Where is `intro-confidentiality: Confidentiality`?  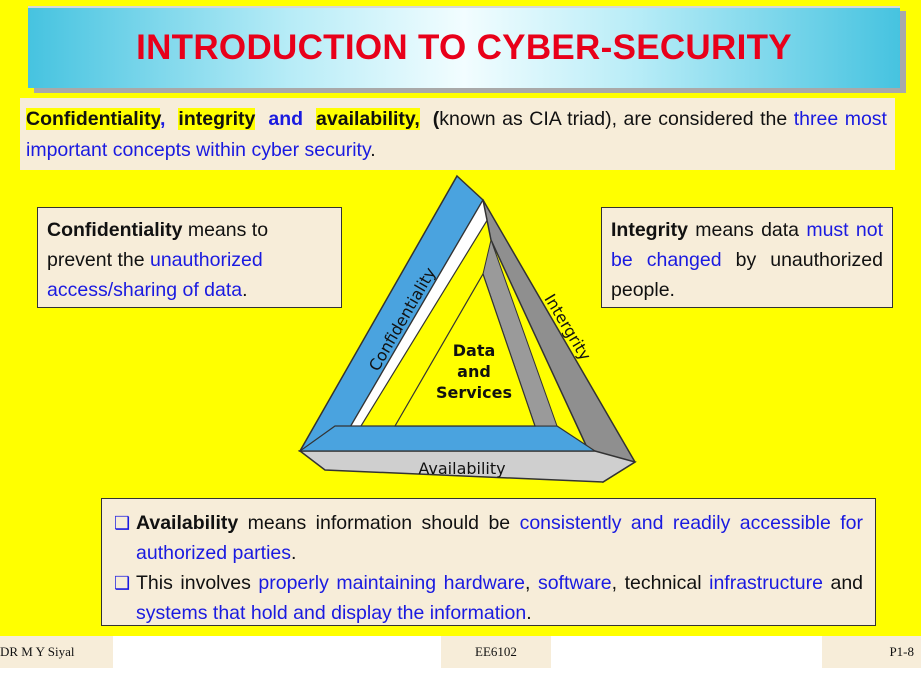 intro-confidentiality: Confidentiality is located at coordinates (93, 119).